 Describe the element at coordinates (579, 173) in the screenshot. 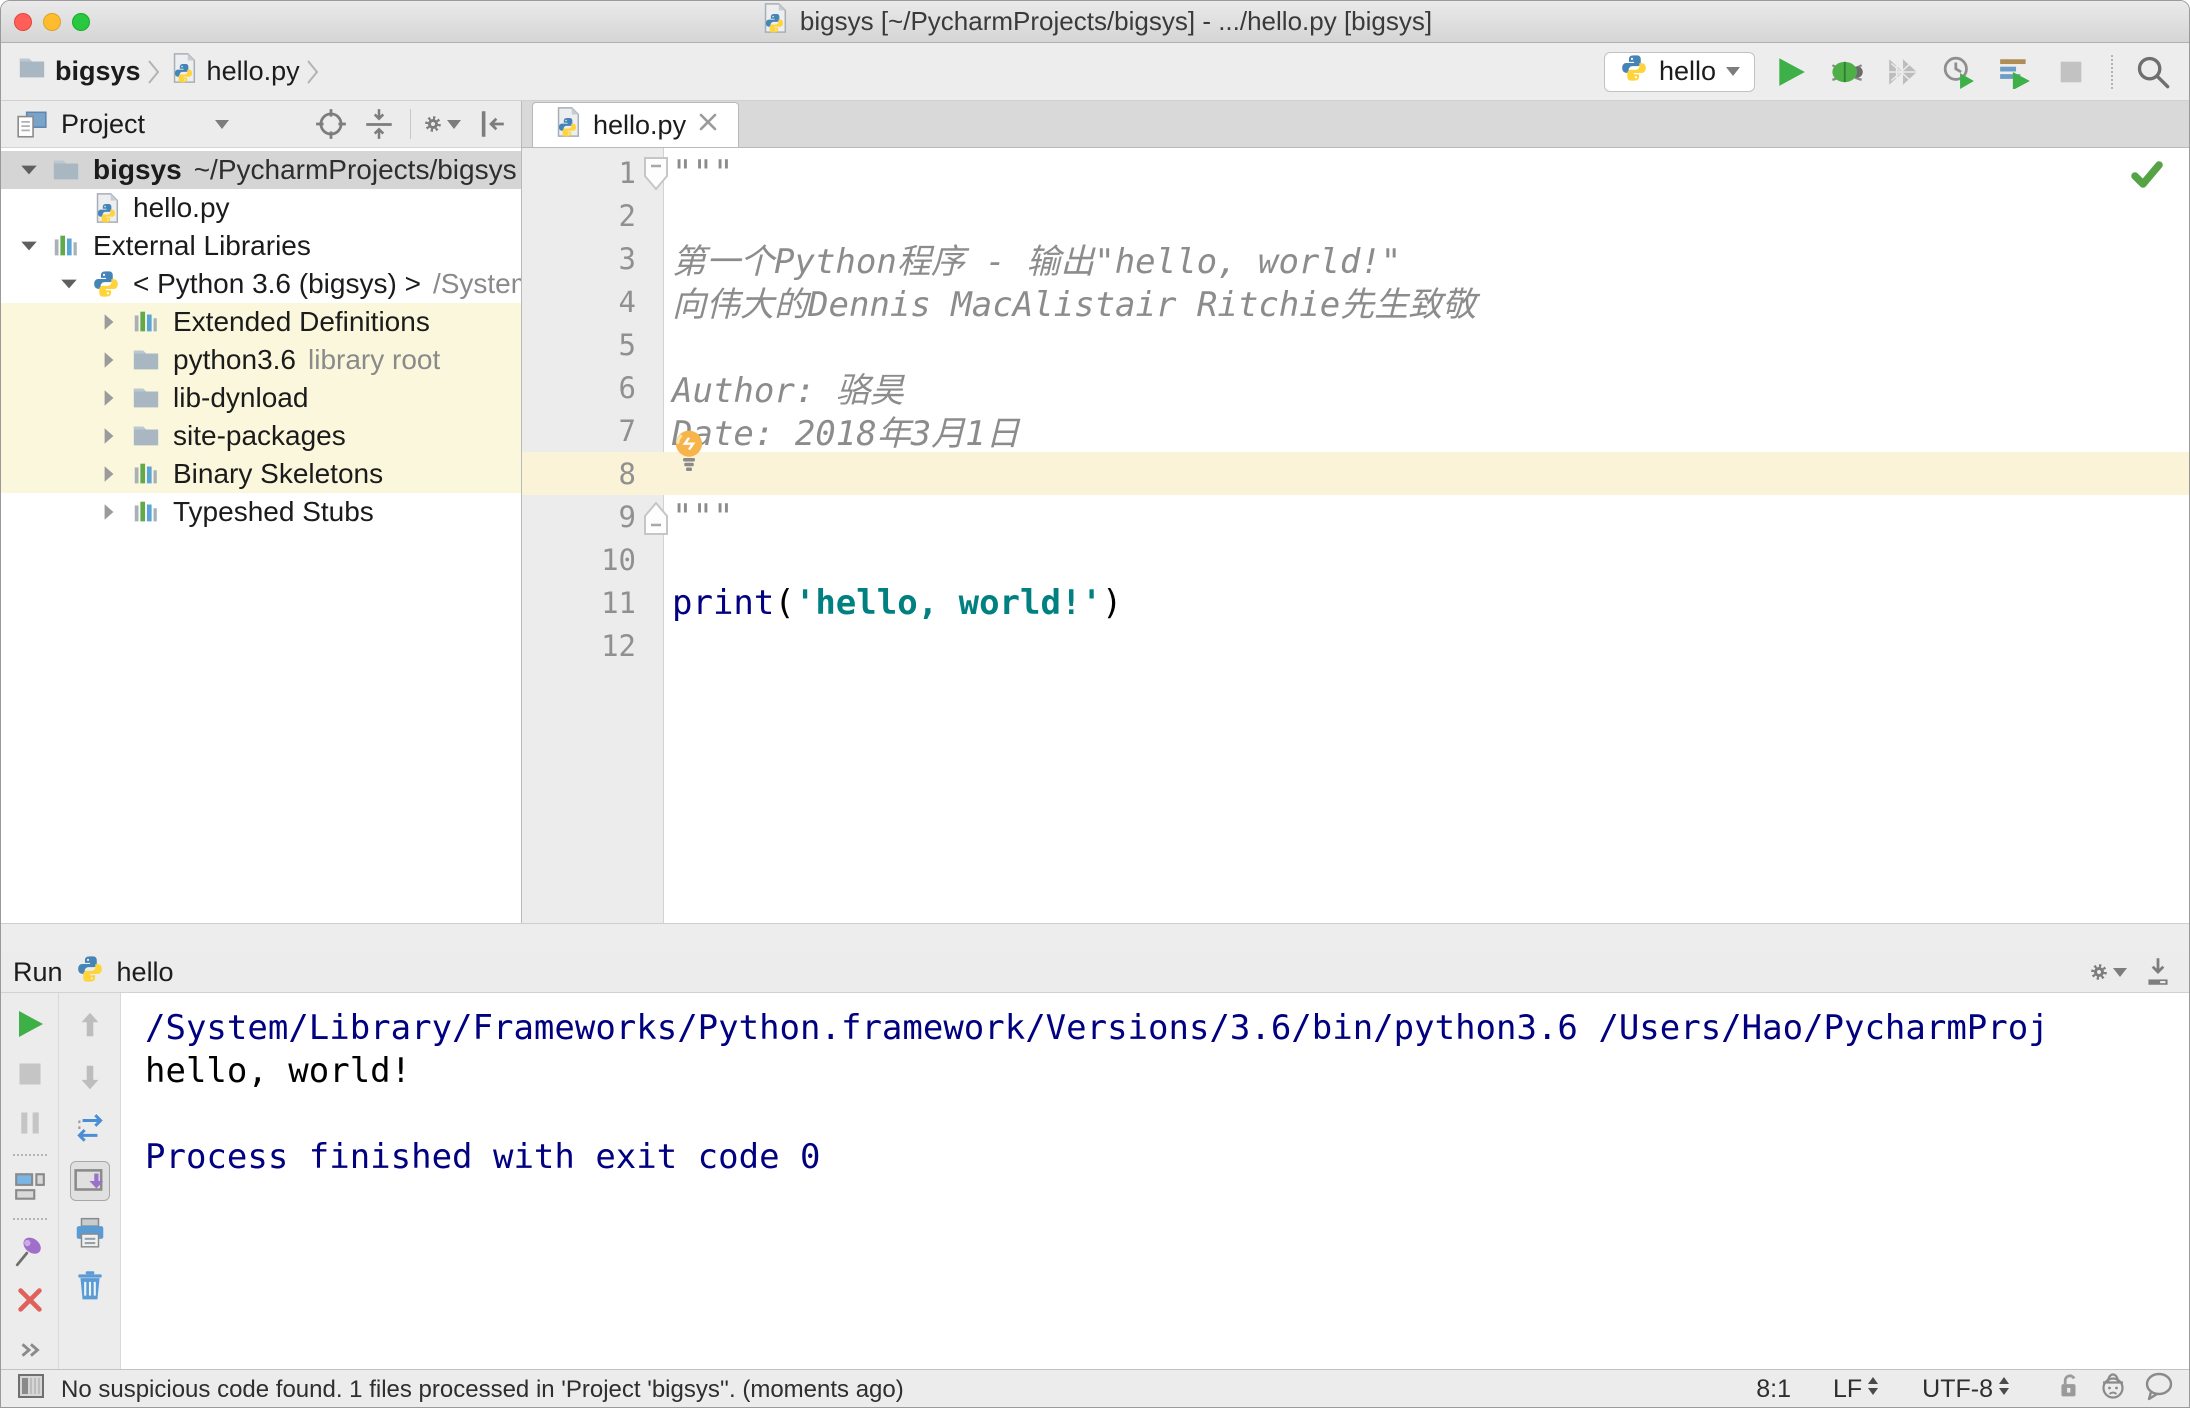

I see `line-number: 1` at that location.